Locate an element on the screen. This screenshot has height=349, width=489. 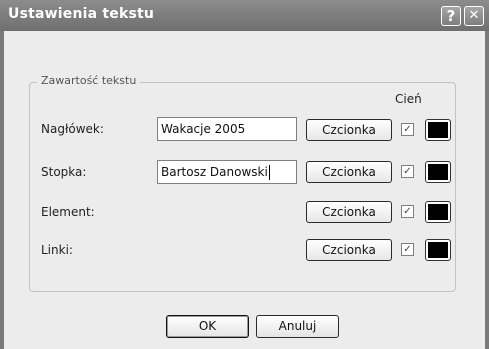
ok-button: OK is located at coordinates (207, 326).